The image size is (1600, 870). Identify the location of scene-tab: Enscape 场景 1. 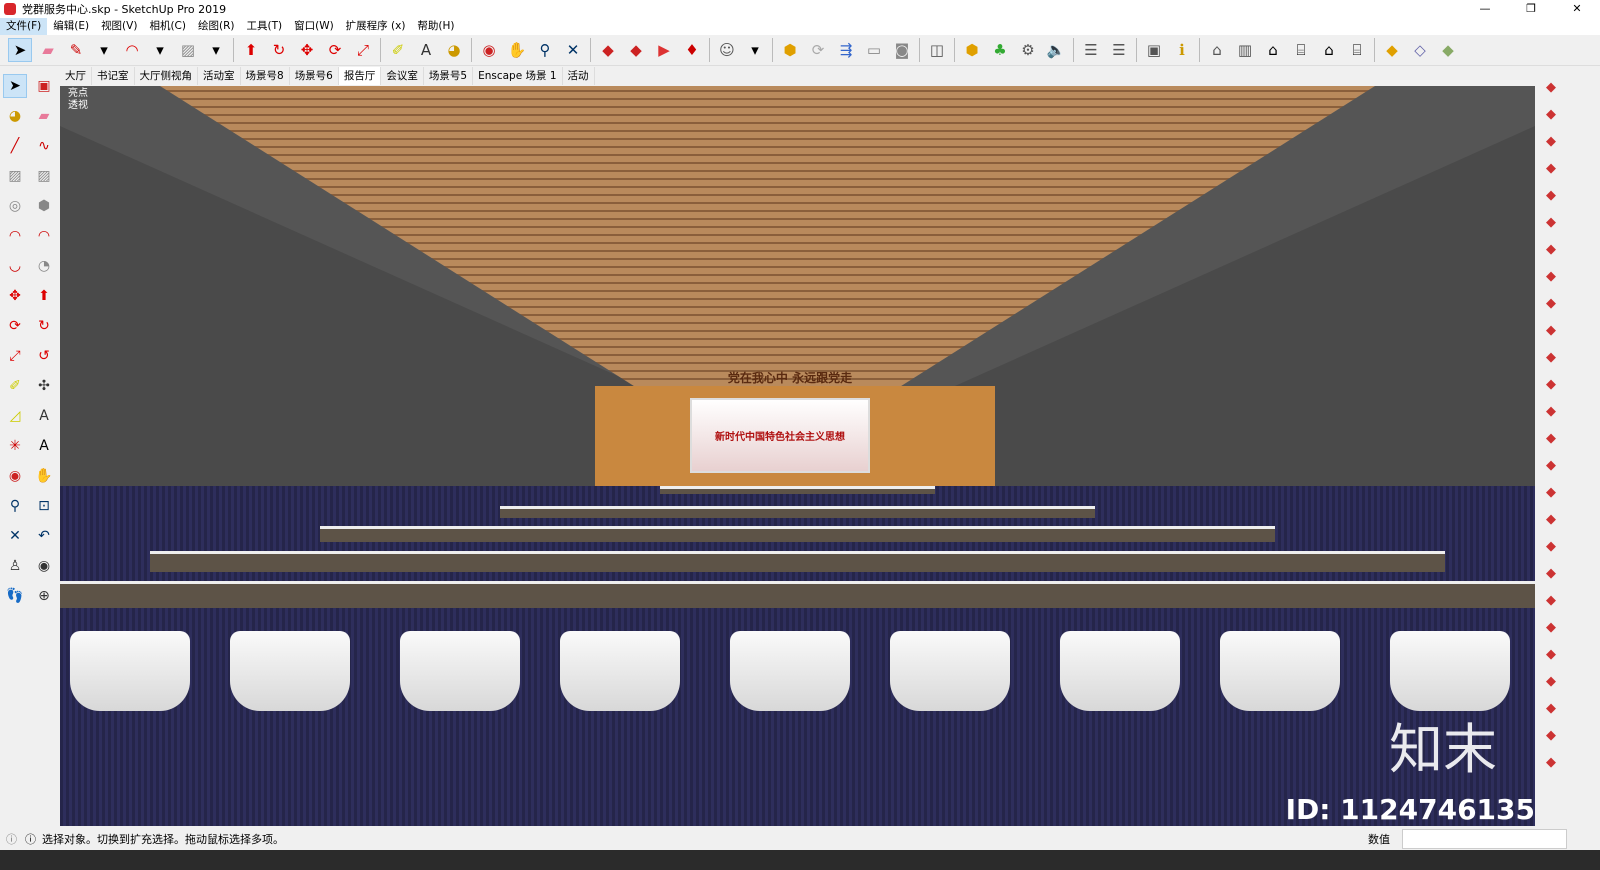
(518, 76).